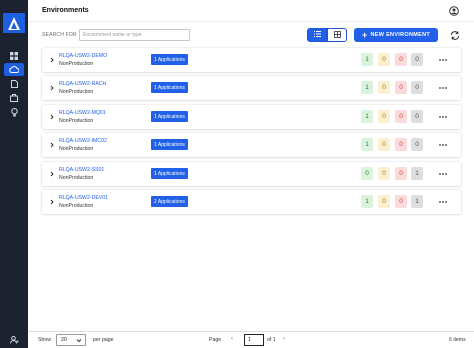 This screenshot has width=474, height=348. I want to click on new-environment-label: NEW ENVIRONMENT, so click(400, 35).